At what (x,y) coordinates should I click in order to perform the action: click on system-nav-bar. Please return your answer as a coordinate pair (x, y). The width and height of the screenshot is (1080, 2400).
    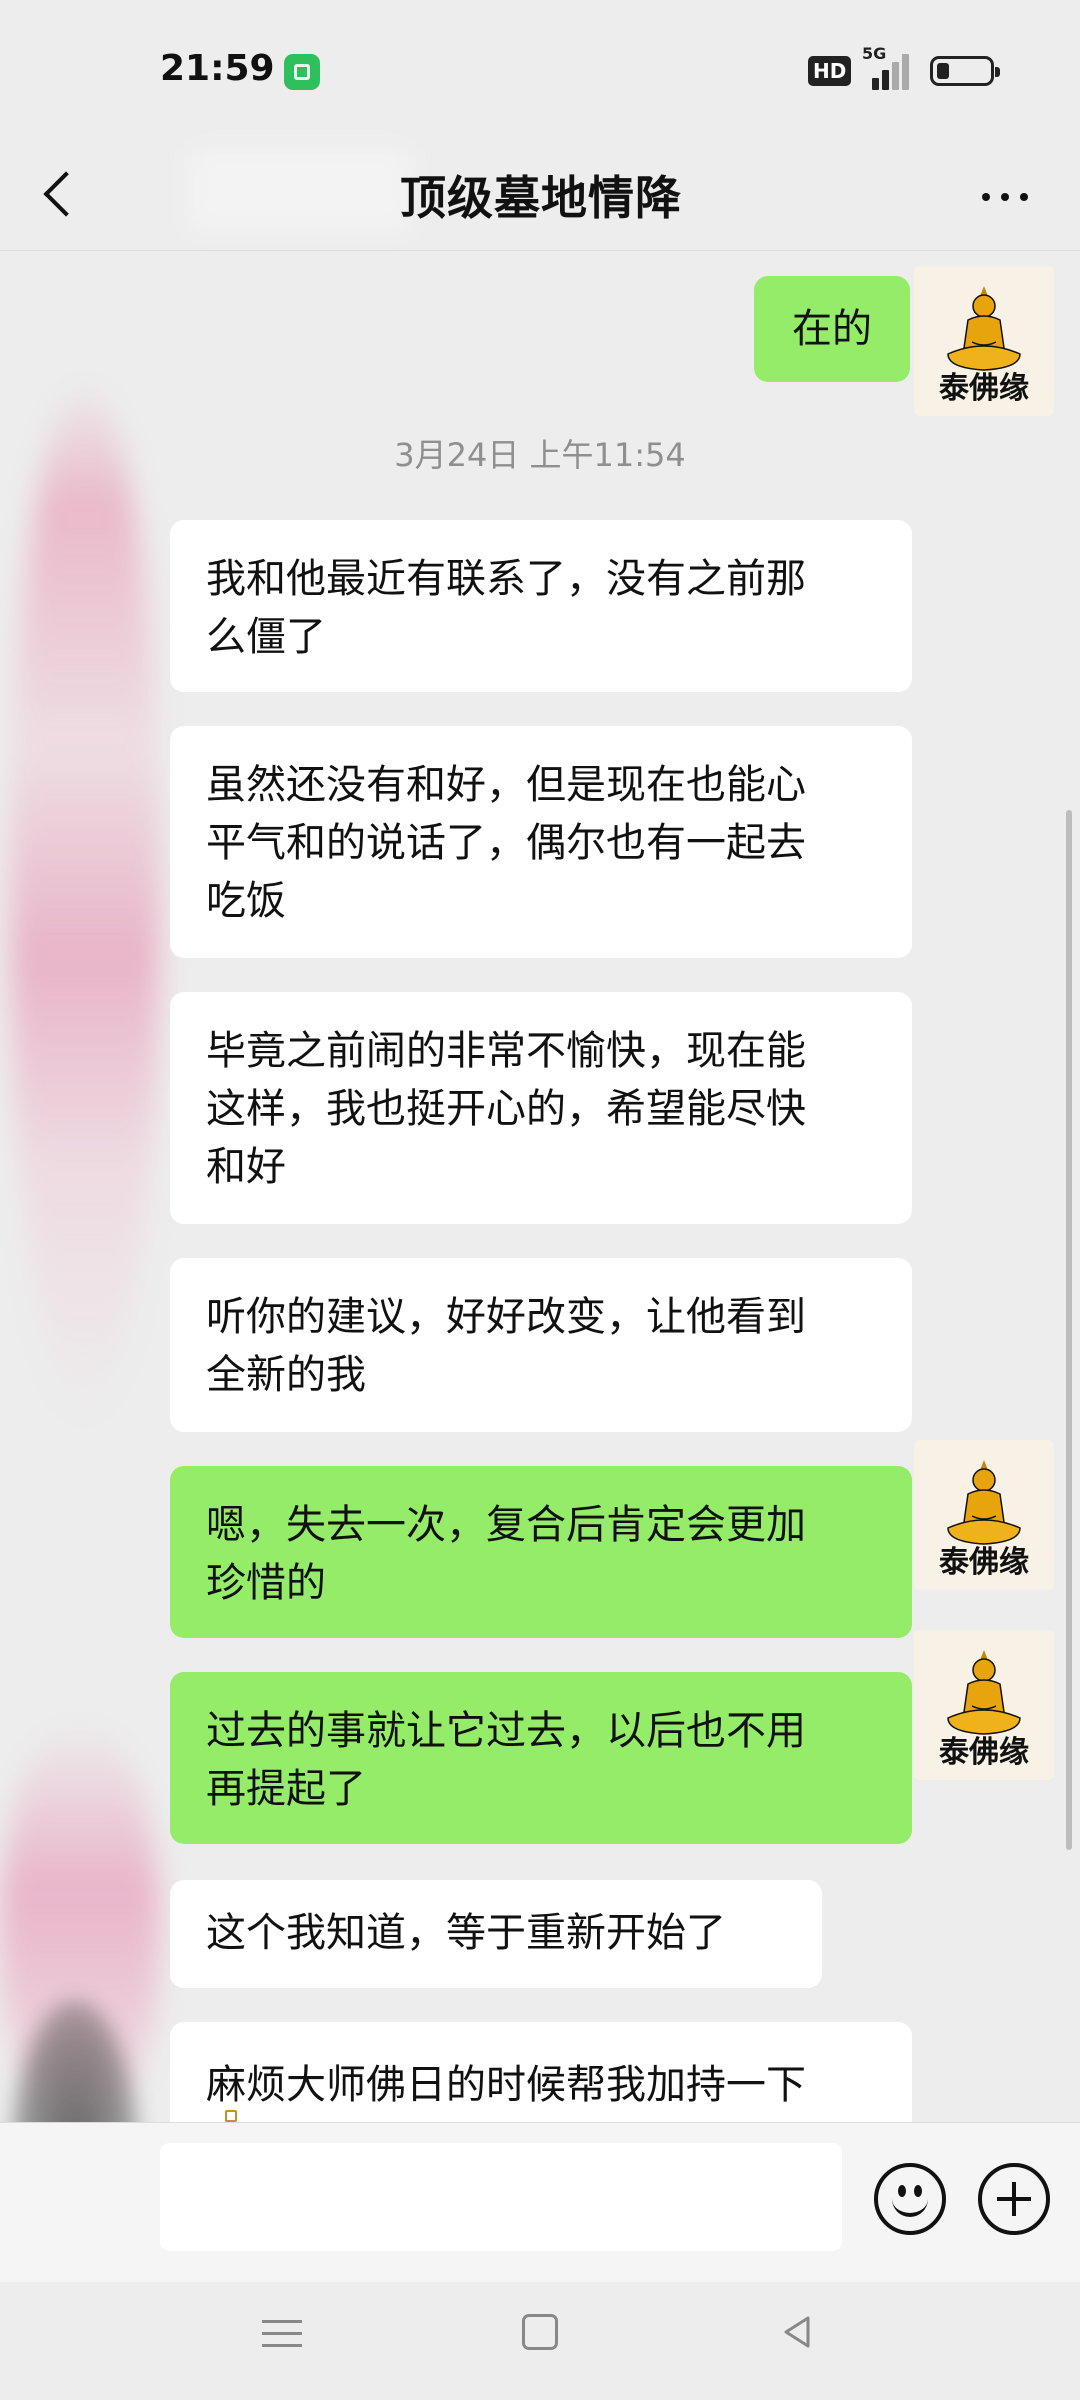
    Looking at the image, I should click on (540, 2341).